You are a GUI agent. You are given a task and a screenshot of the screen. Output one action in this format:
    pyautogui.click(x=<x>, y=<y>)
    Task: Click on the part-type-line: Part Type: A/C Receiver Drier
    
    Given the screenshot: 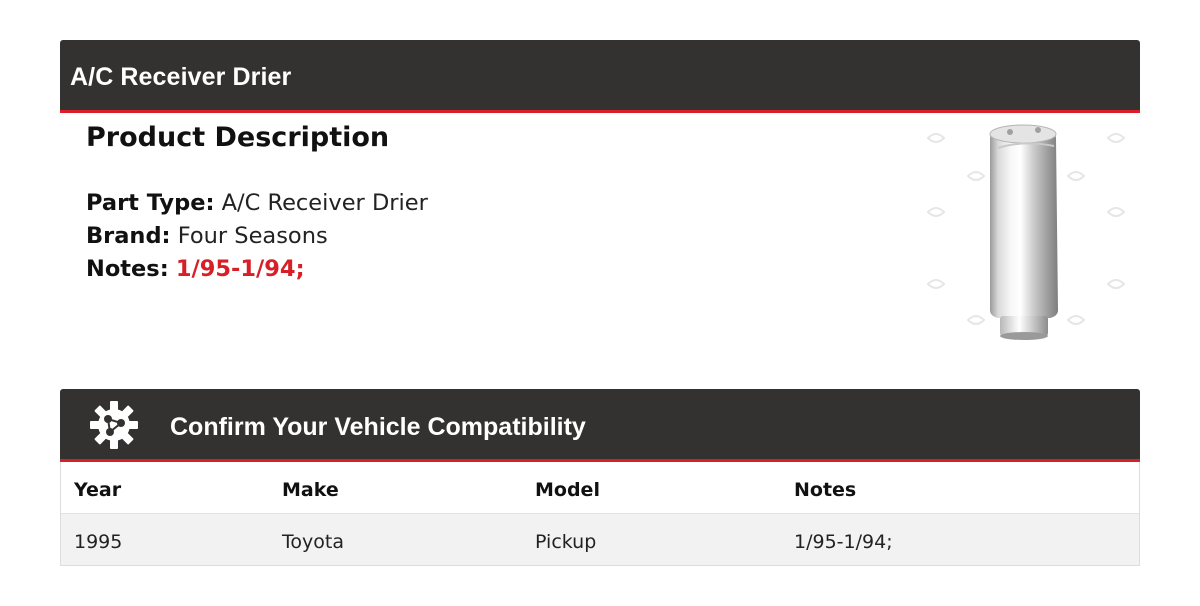 What is the action you would take?
    pyautogui.click(x=257, y=203)
    